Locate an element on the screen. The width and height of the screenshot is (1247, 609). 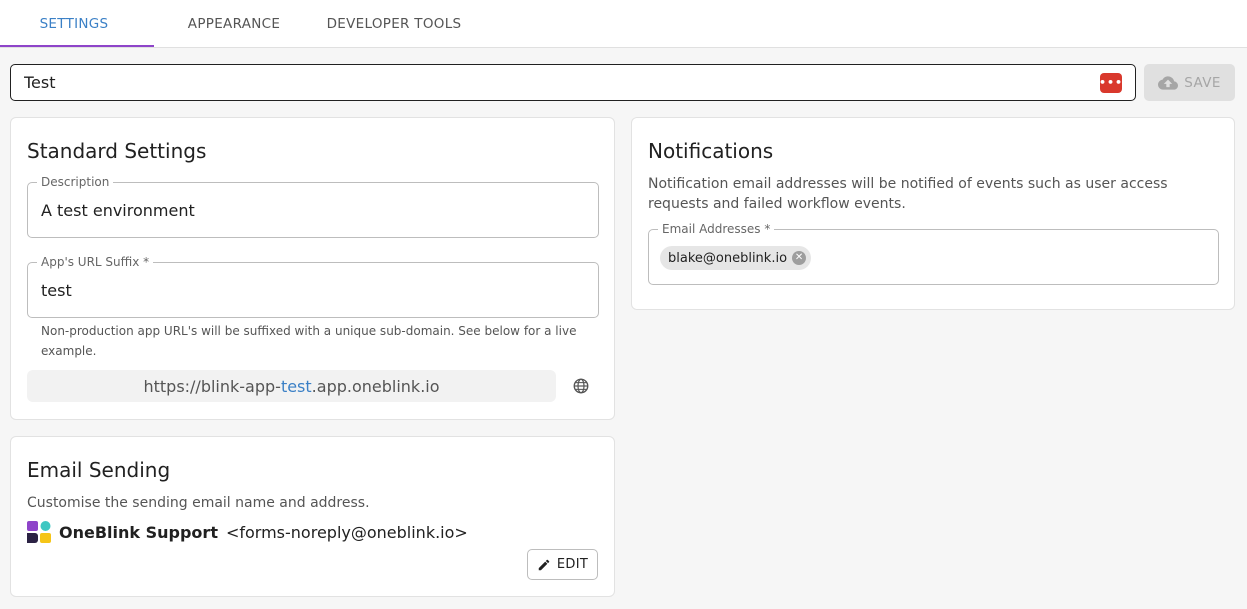
url-preview: https://blink-app-test .app.oneblink.io is located at coordinates (291, 386).